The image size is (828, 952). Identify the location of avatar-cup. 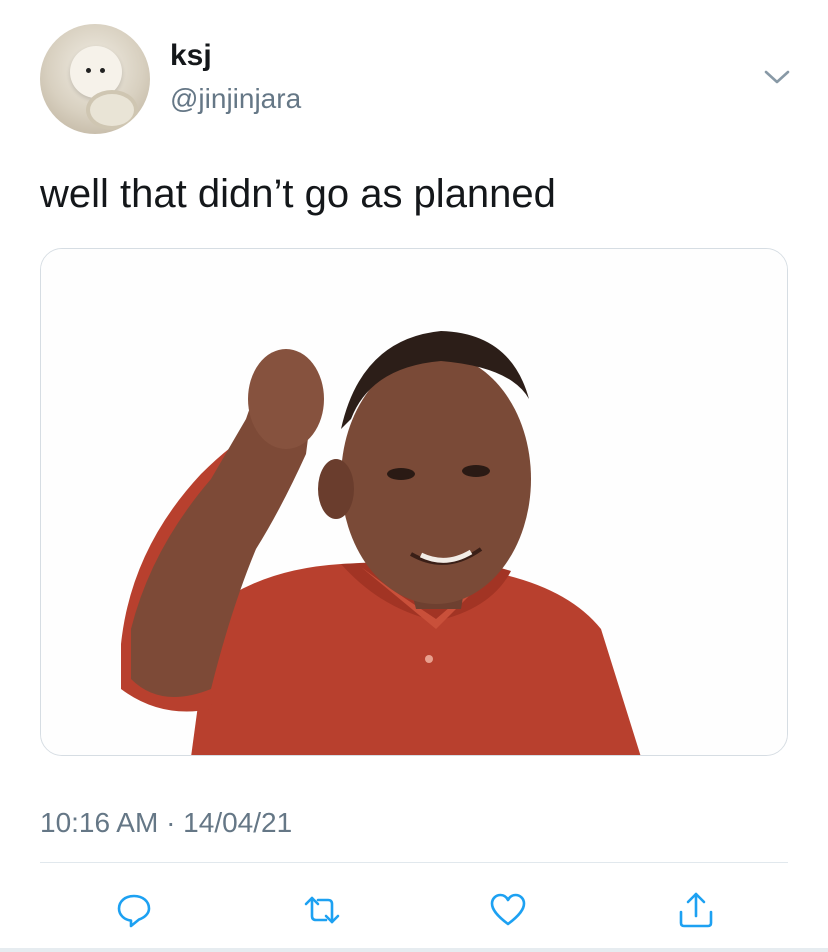
(112, 110).